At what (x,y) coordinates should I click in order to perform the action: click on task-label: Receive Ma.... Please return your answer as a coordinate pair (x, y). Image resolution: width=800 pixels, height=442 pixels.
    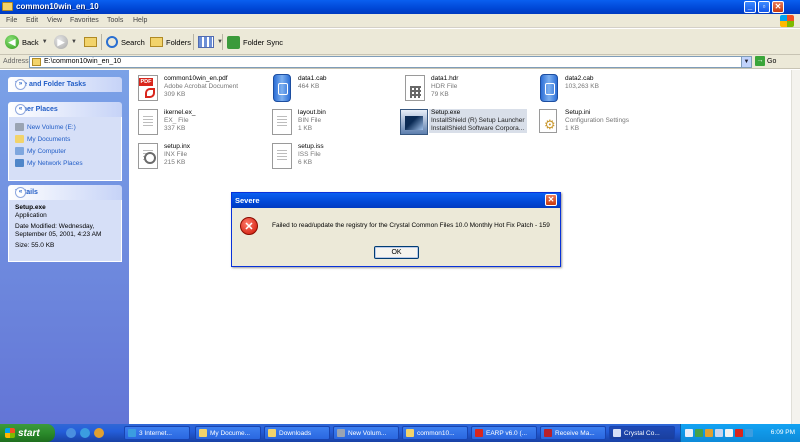
    Looking at the image, I should click on (575, 433).